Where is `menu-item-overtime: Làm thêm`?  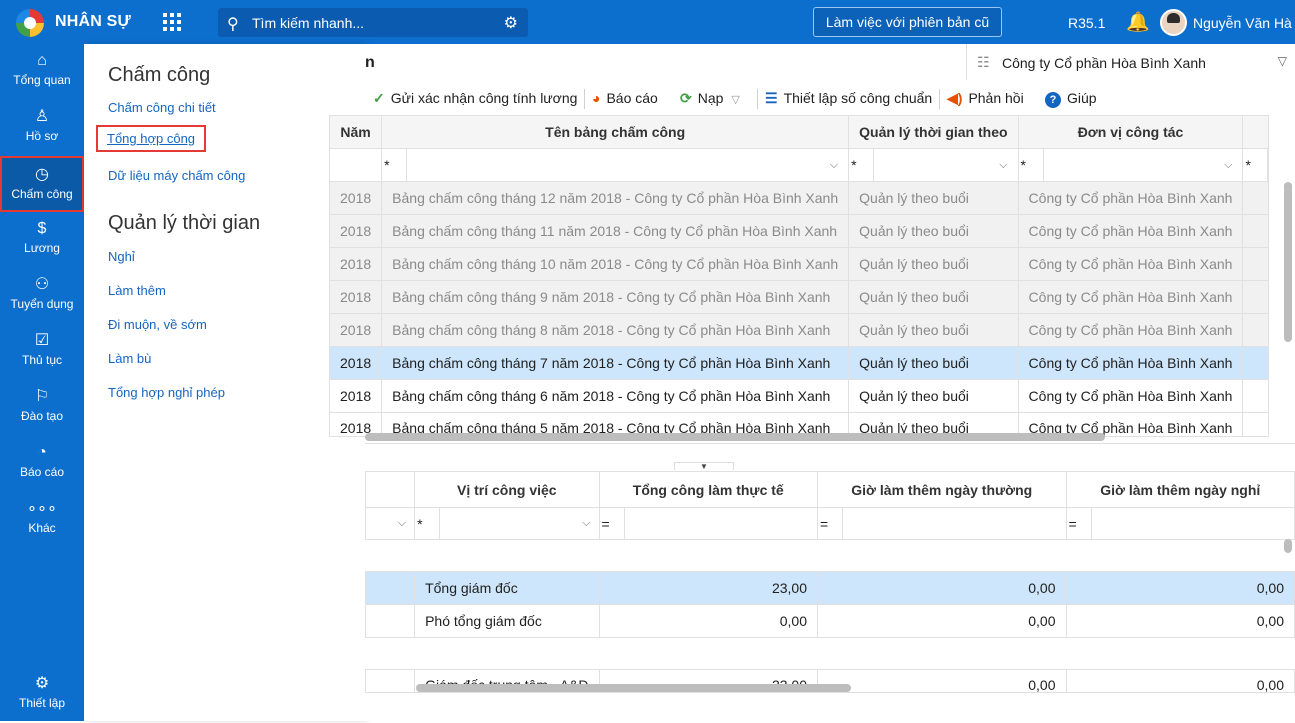 menu-item-overtime: Làm thêm is located at coordinates (137, 290).